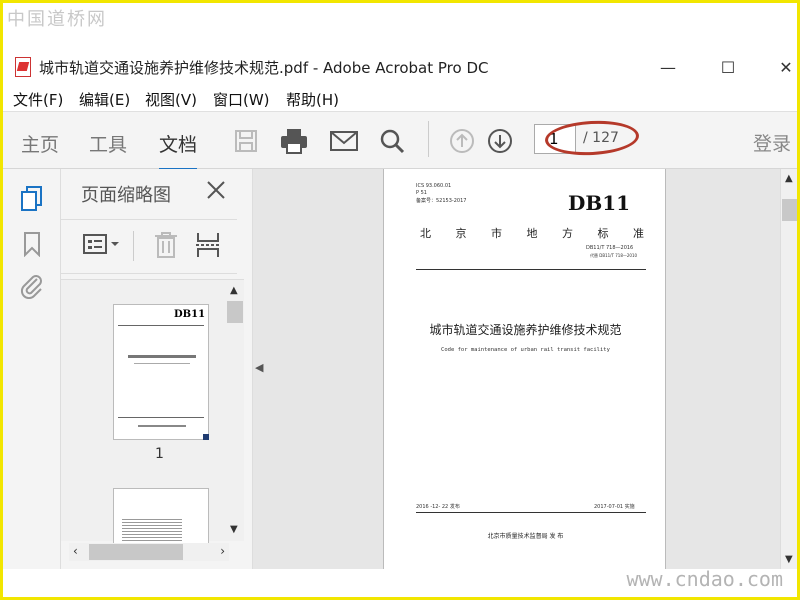 The width and height of the screenshot is (800, 600). I want to click on thumb-rule, so click(161, 325).